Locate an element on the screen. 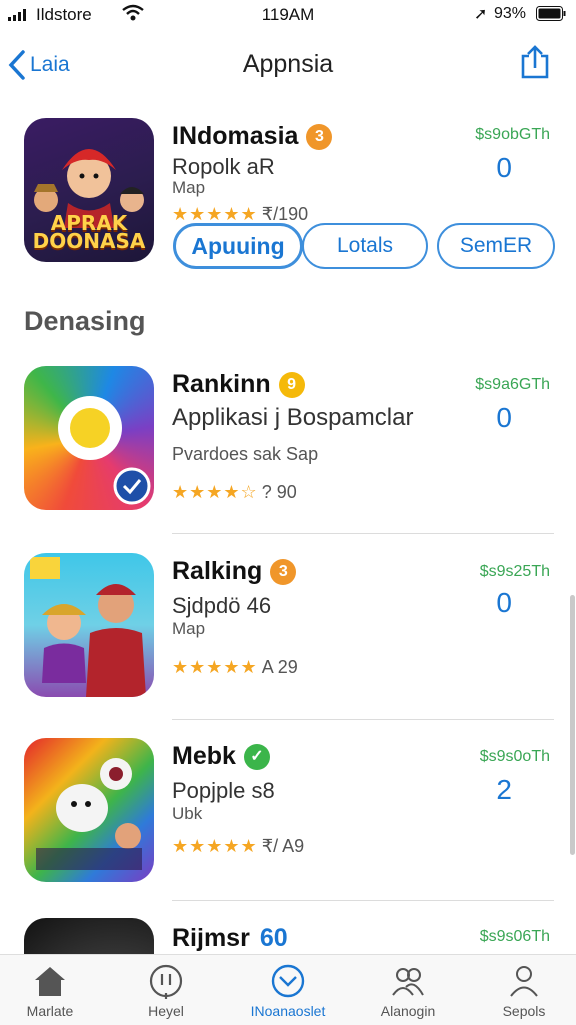 This screenshot has width=576, height=1025. status-time: 119AM is located at coordinates (288, 14).